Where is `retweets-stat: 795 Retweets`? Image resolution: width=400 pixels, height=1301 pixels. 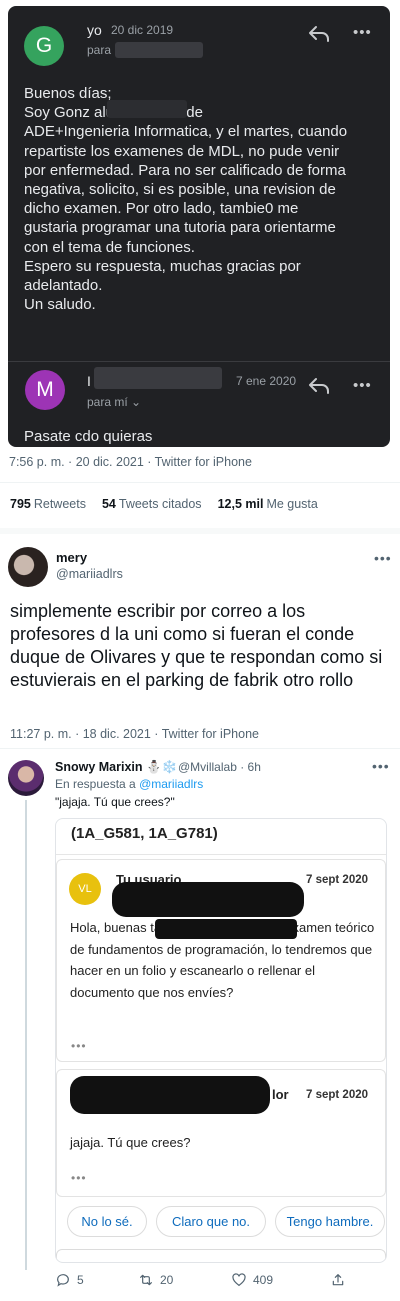 retweets-stat: 795 Retweets is located at coordinates (48, 504).